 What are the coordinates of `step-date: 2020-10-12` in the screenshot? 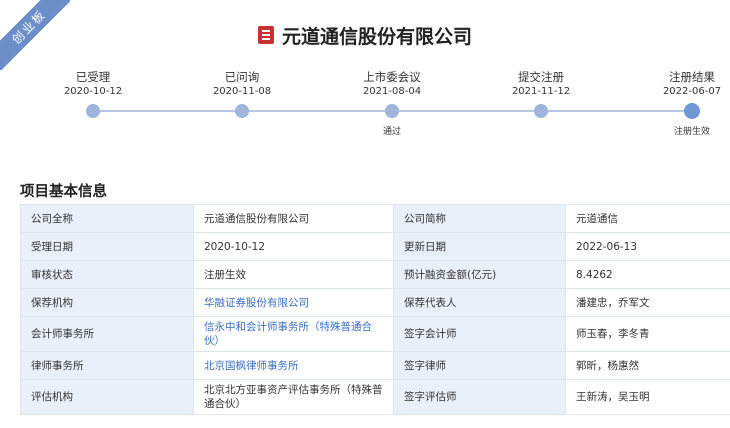 It's located at (93, 91).